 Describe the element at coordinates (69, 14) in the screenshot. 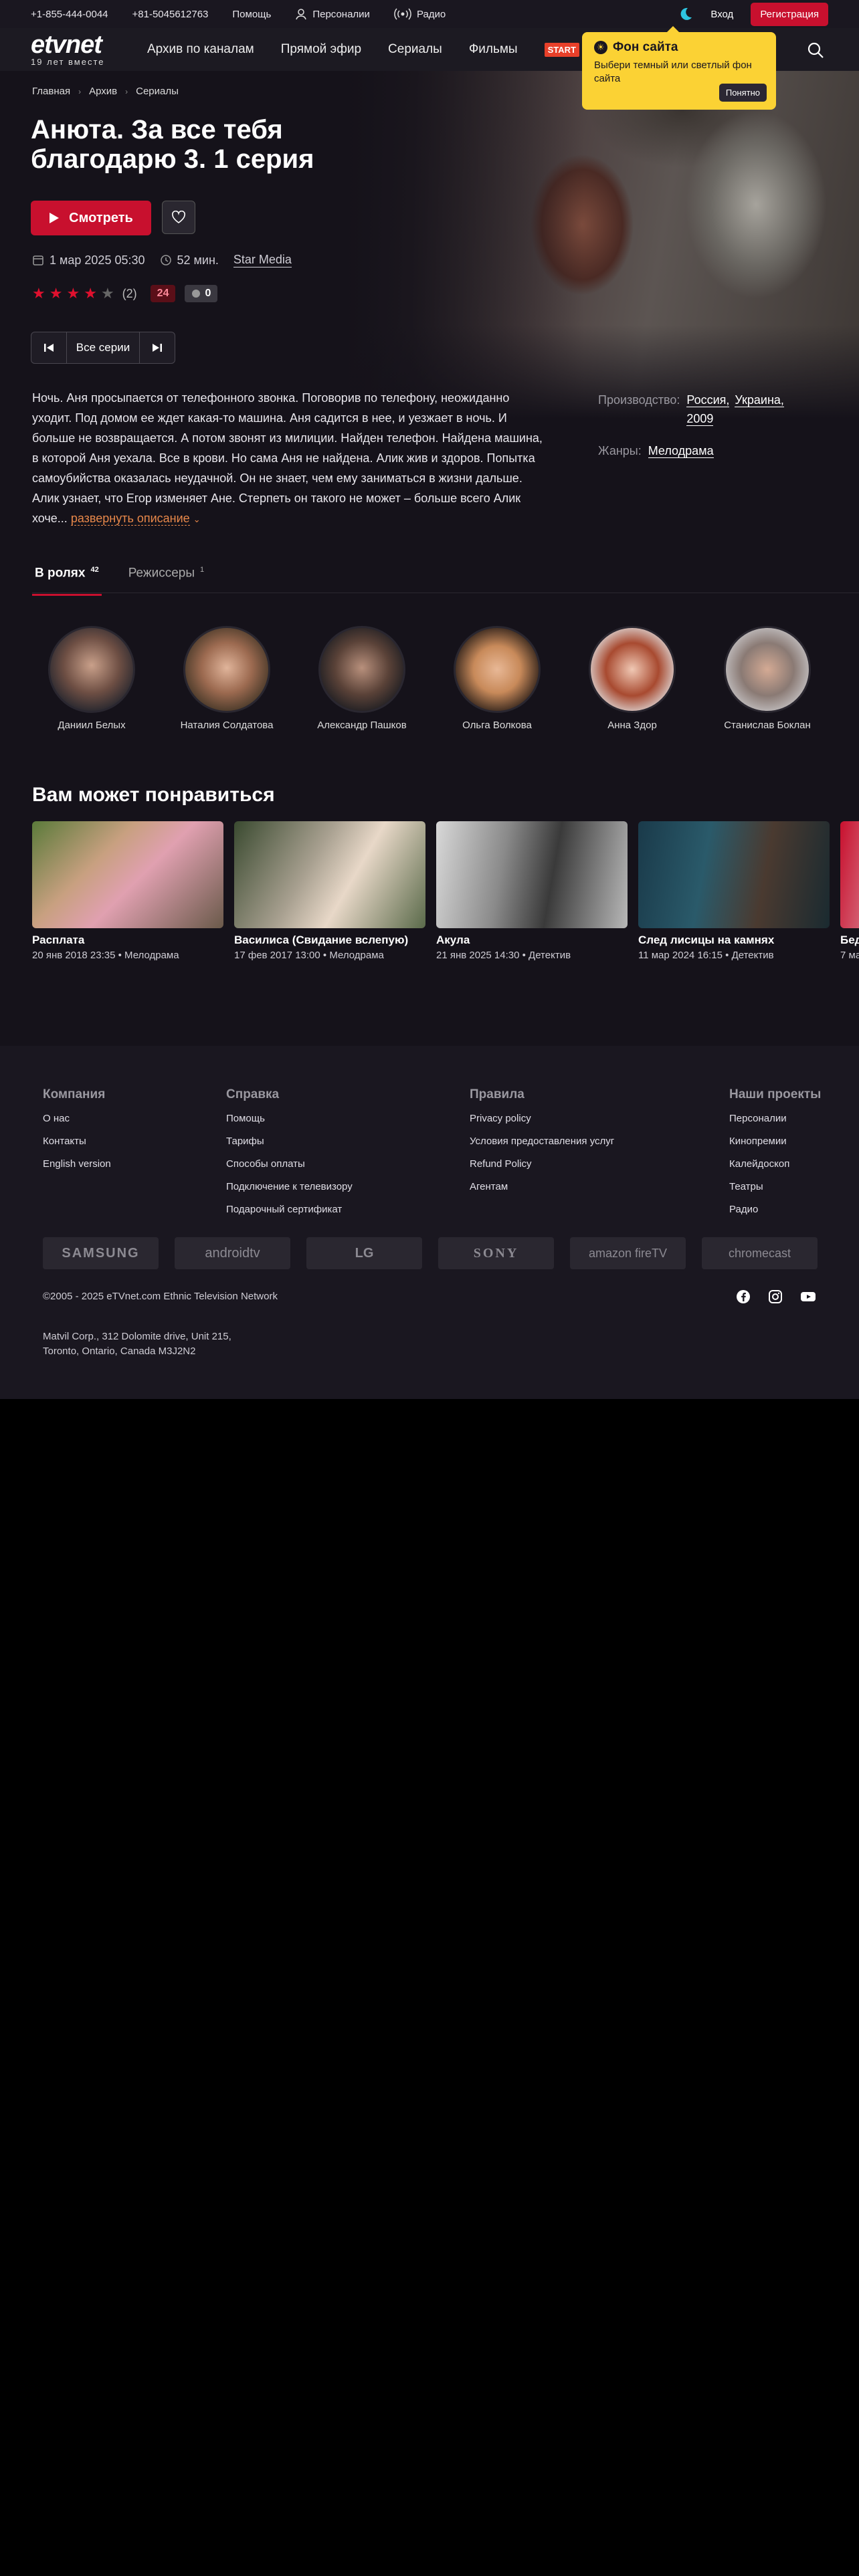

I see `phone-link-1: +1-855-444-0044` at that location.